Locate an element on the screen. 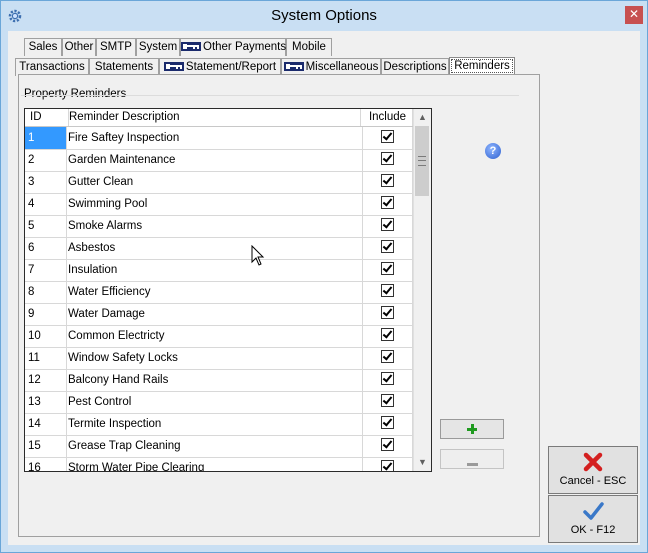 The height and width of the screenshot is (553, 648). scrollbar-thumb is located at coordinates (422, 161).